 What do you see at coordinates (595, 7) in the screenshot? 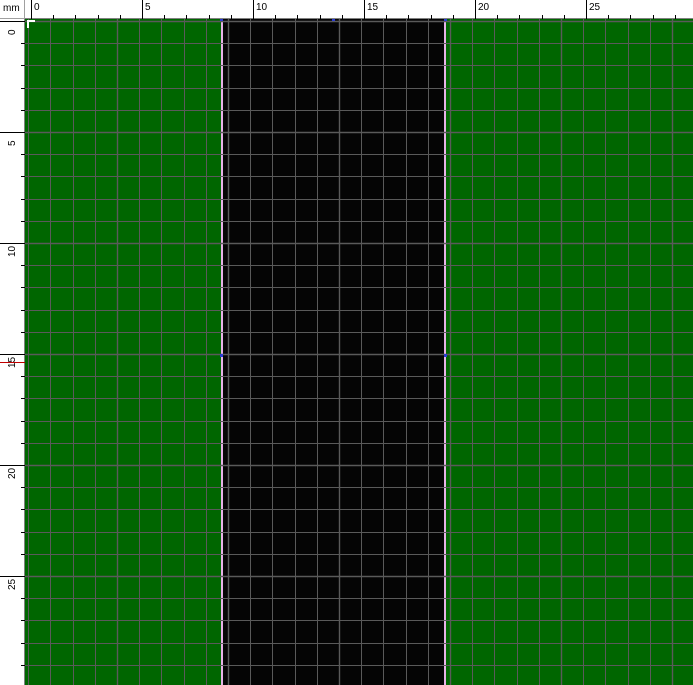
I see `hruler-label: 25` at bounding box center [595, 7].